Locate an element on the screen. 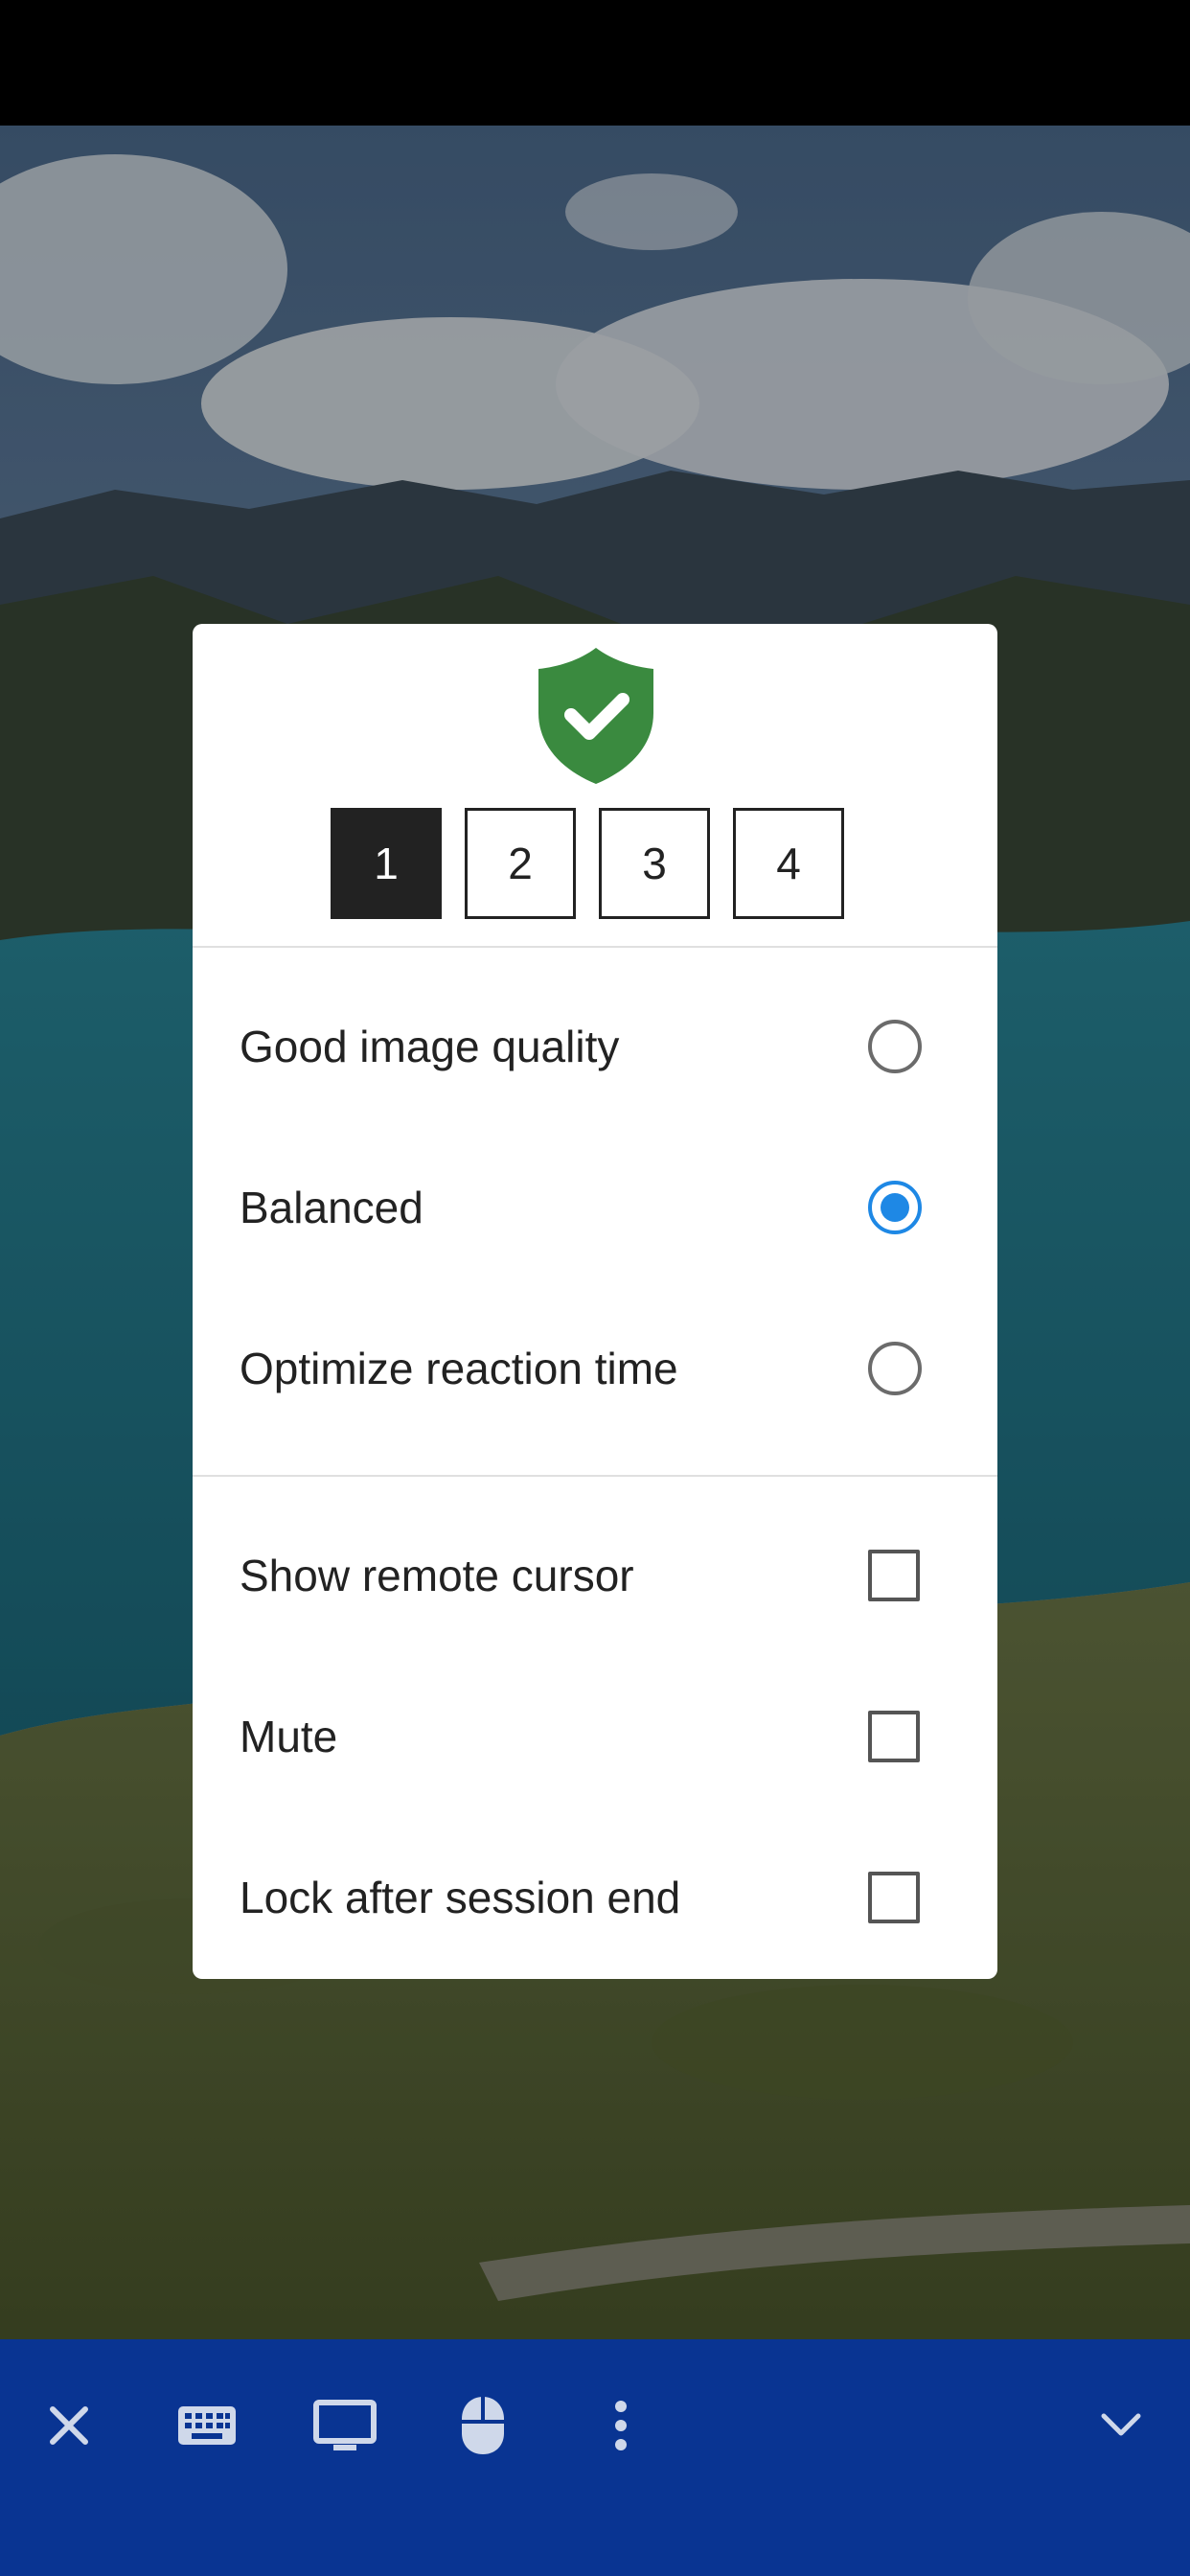  more-vert-icon is located at coordinates (621, 2425).